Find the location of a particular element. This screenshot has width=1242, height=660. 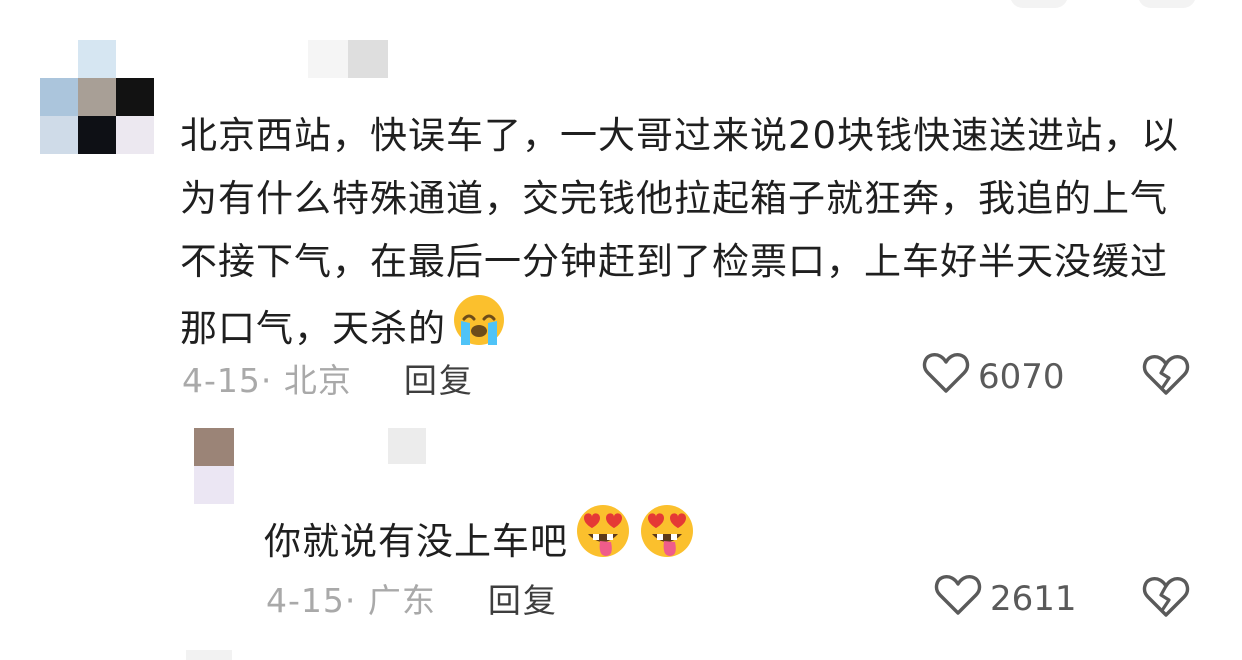

date-location: 4-15· 北京 is located at coordinates (267, 380).